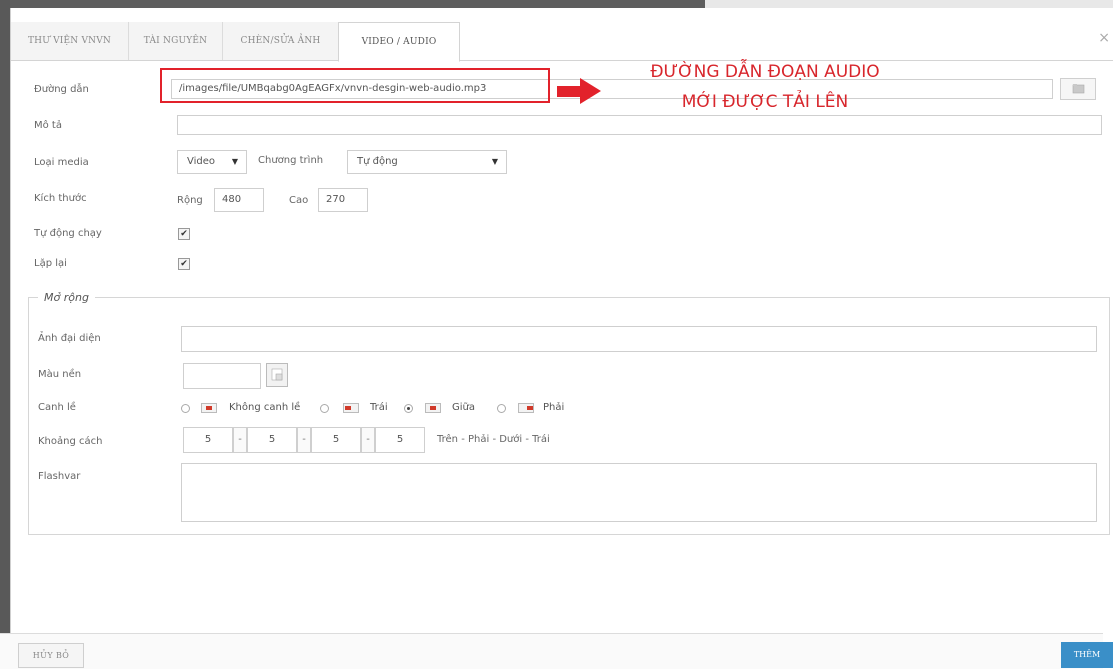 The width and height of the screenshot is (1113, 669). What do you see at coordinates (50, 263) in the screenshot?
I see `loop-label: Lặp lại` at bounding box center [50, 263].